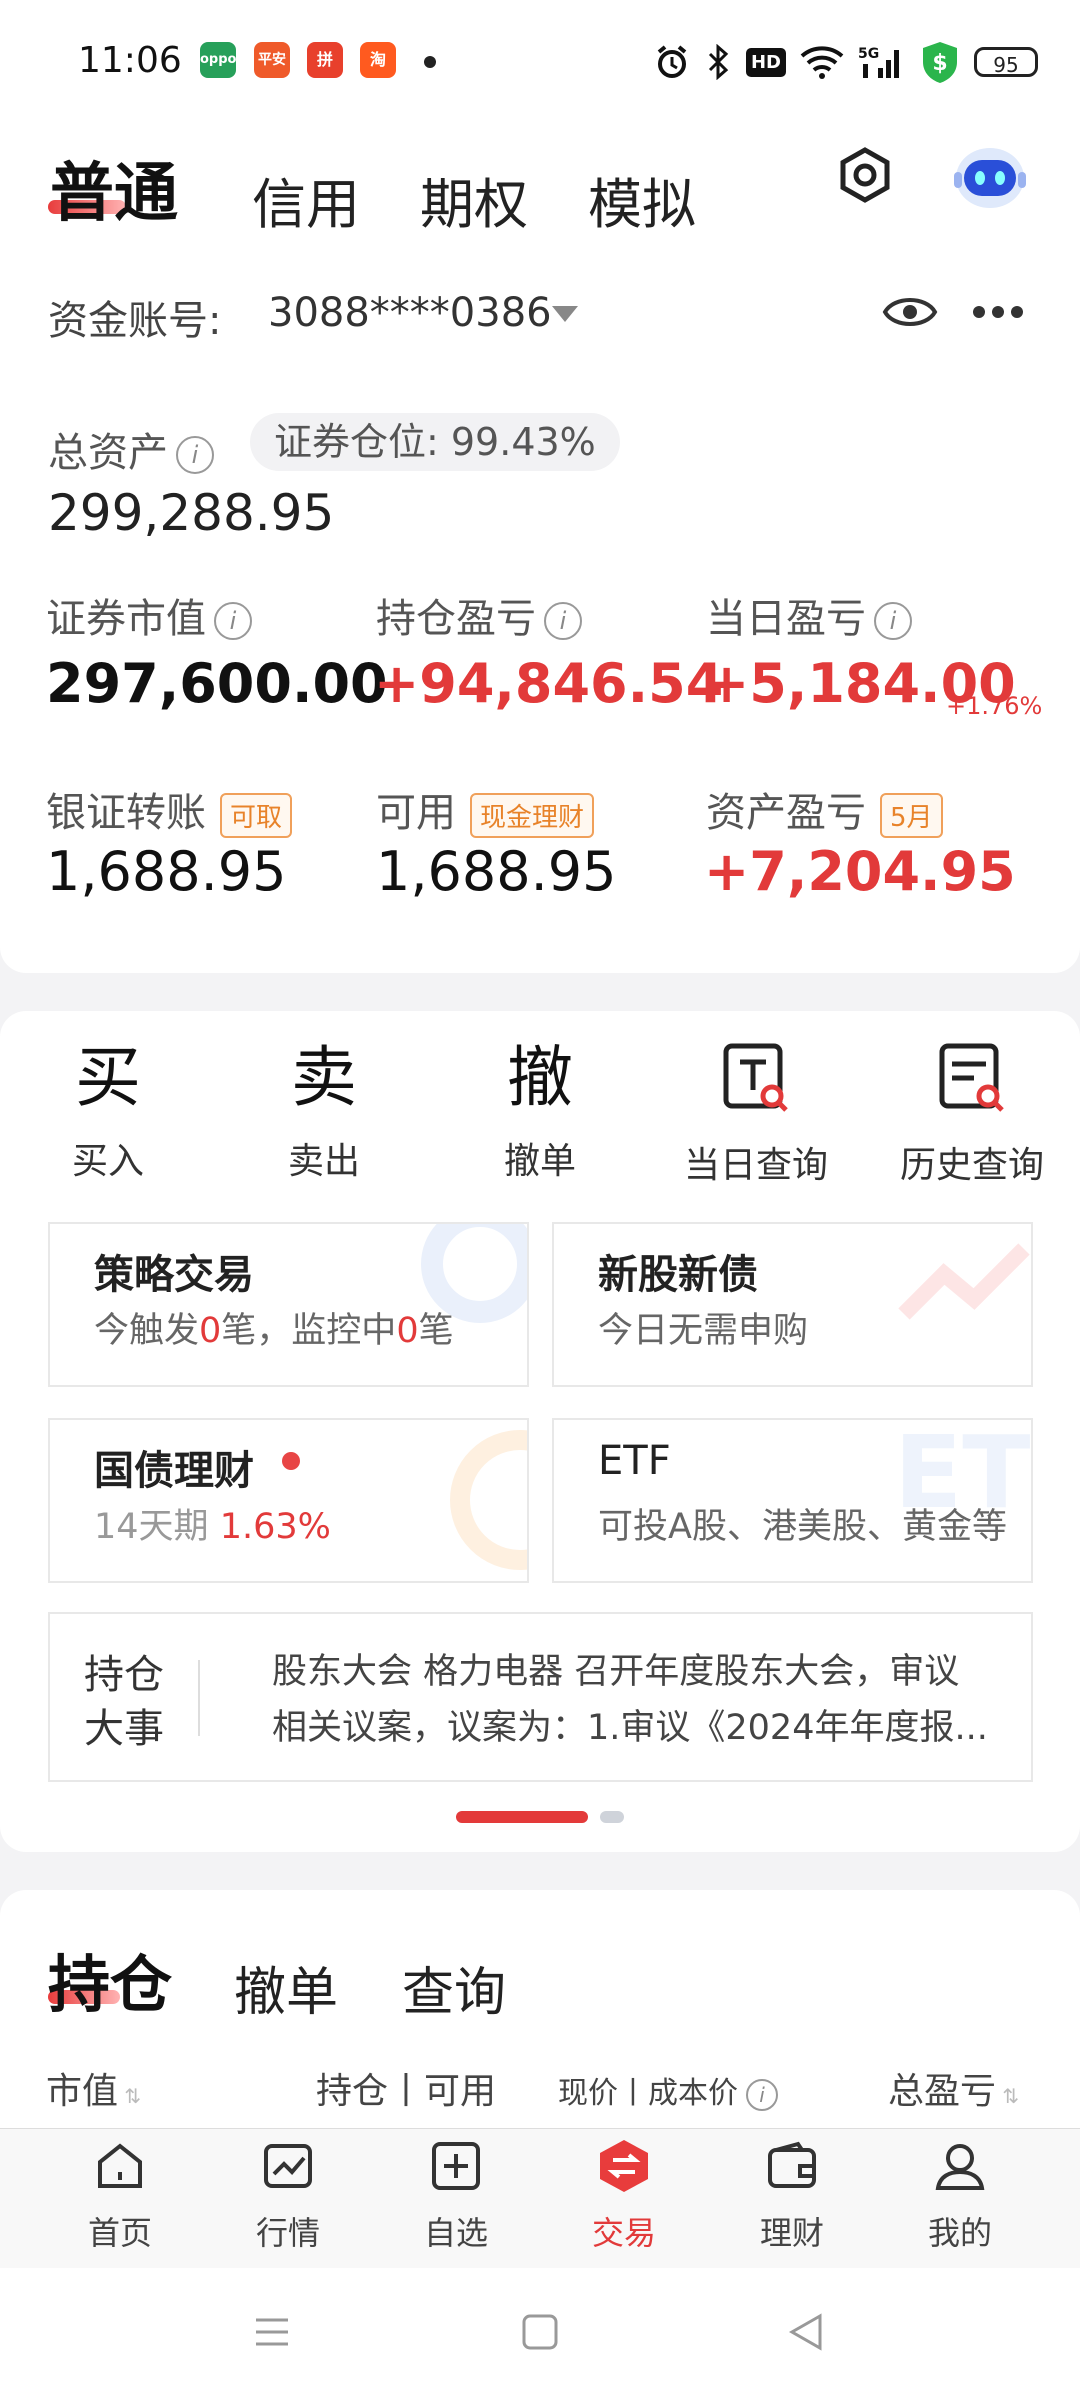 This screenshot has width=1080, height=2400. I want to click on battery-indicator: 95, so click(1006, 62).